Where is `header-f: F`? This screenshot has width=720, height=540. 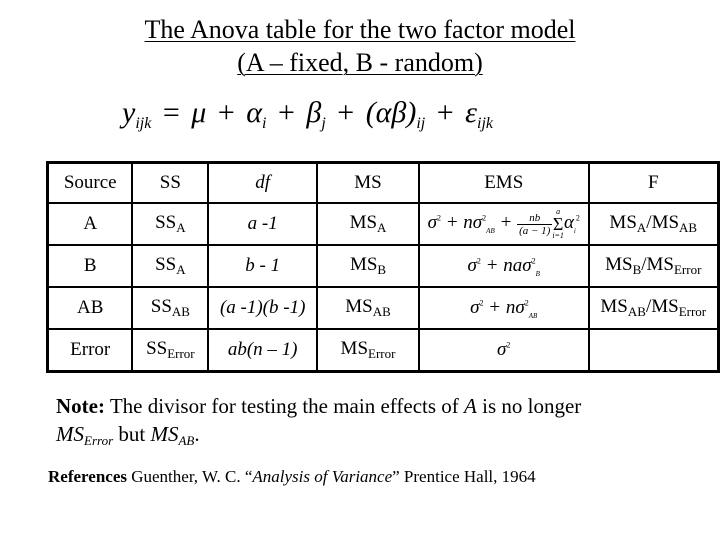
header-f: F is located at coordinates (653, 182).